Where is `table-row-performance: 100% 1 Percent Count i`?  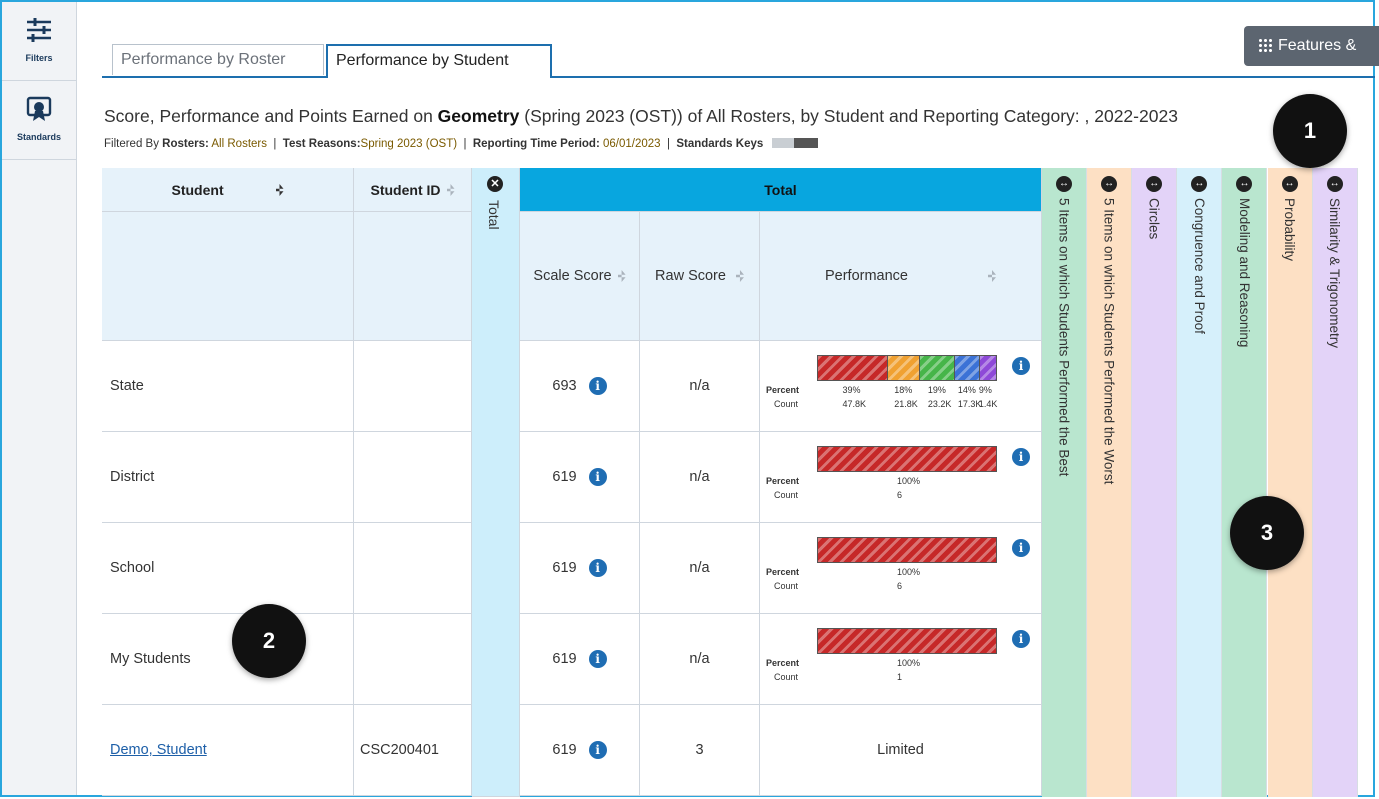
table-row-performance: 100% 1 Percent Count i is located at coordinates (901, 659).